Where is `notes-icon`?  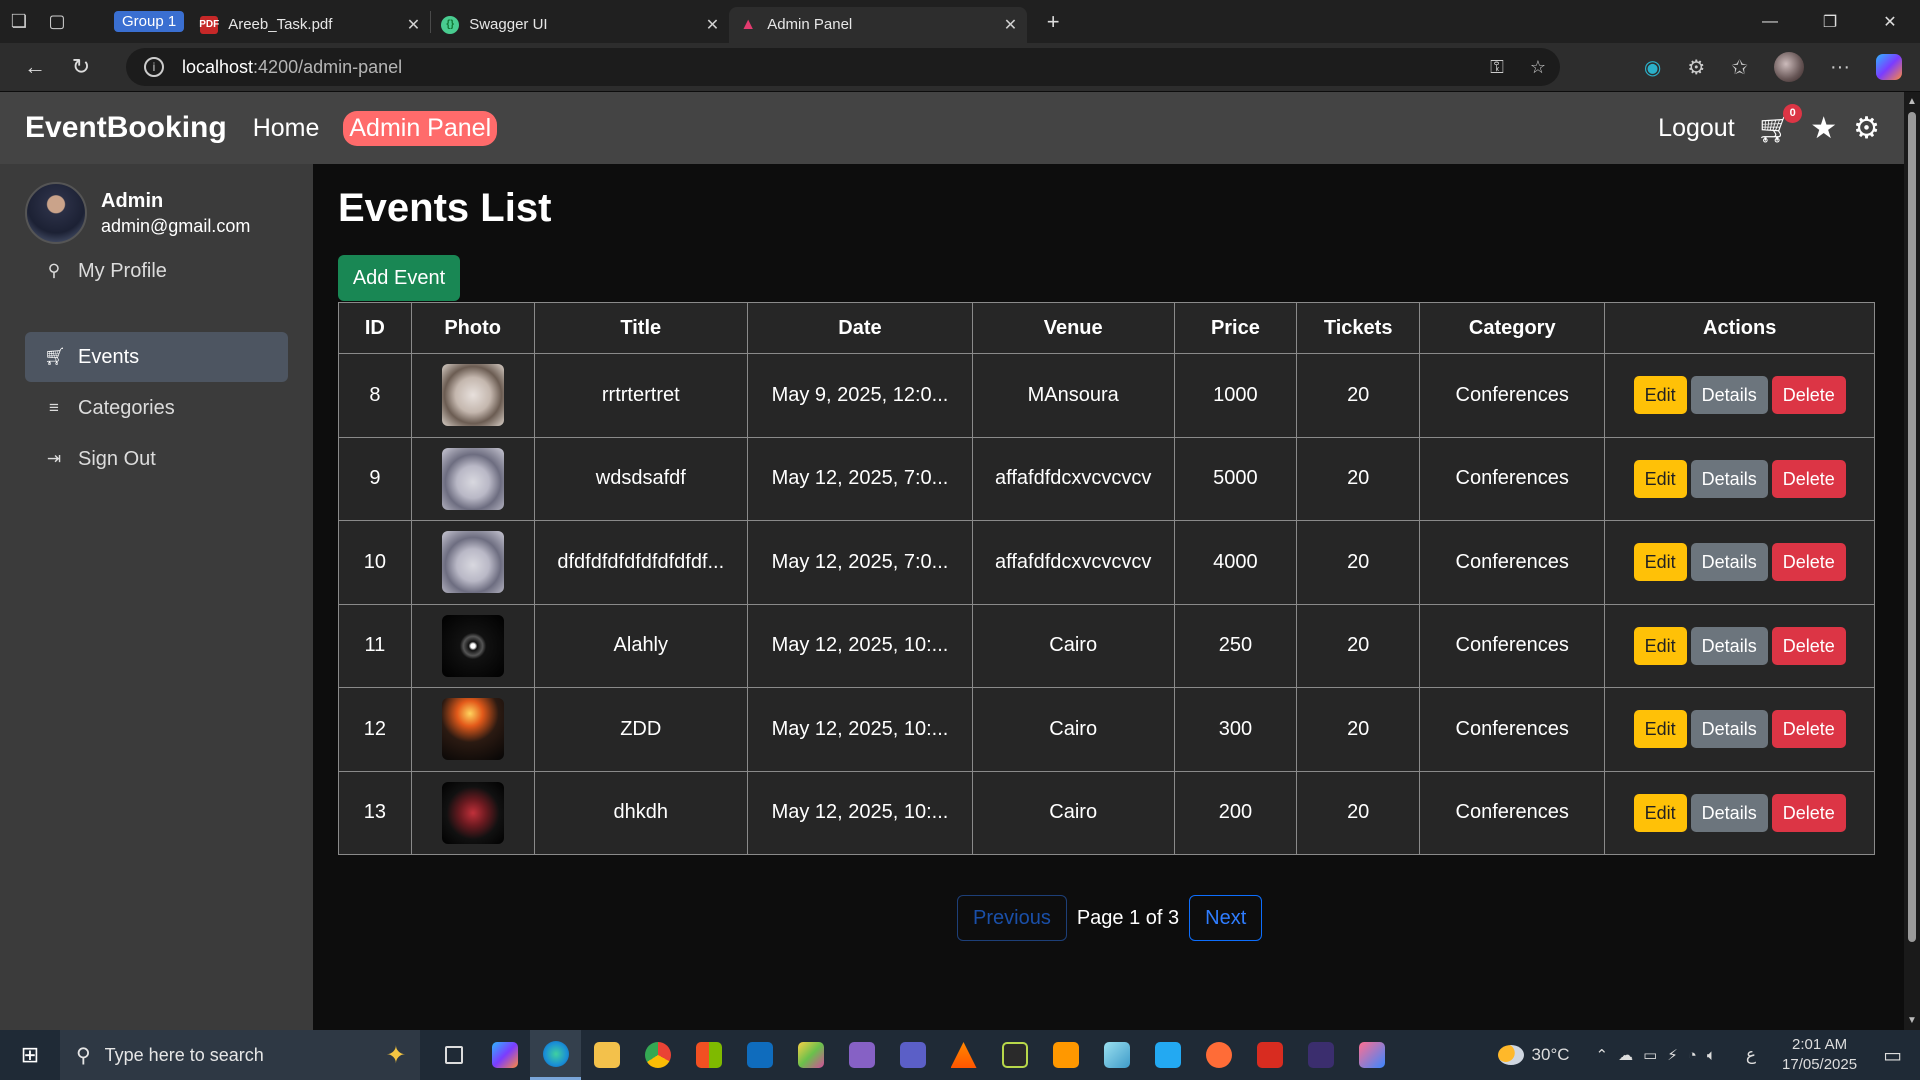 notes-icon is located at coordinates (1116, 1055).